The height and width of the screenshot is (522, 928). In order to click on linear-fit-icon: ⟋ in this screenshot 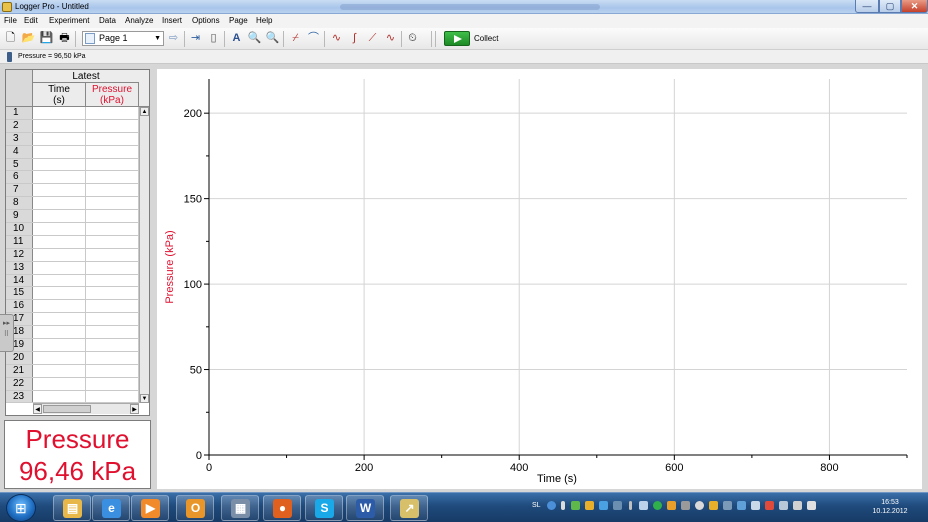, I will do `click(372, 38)`.